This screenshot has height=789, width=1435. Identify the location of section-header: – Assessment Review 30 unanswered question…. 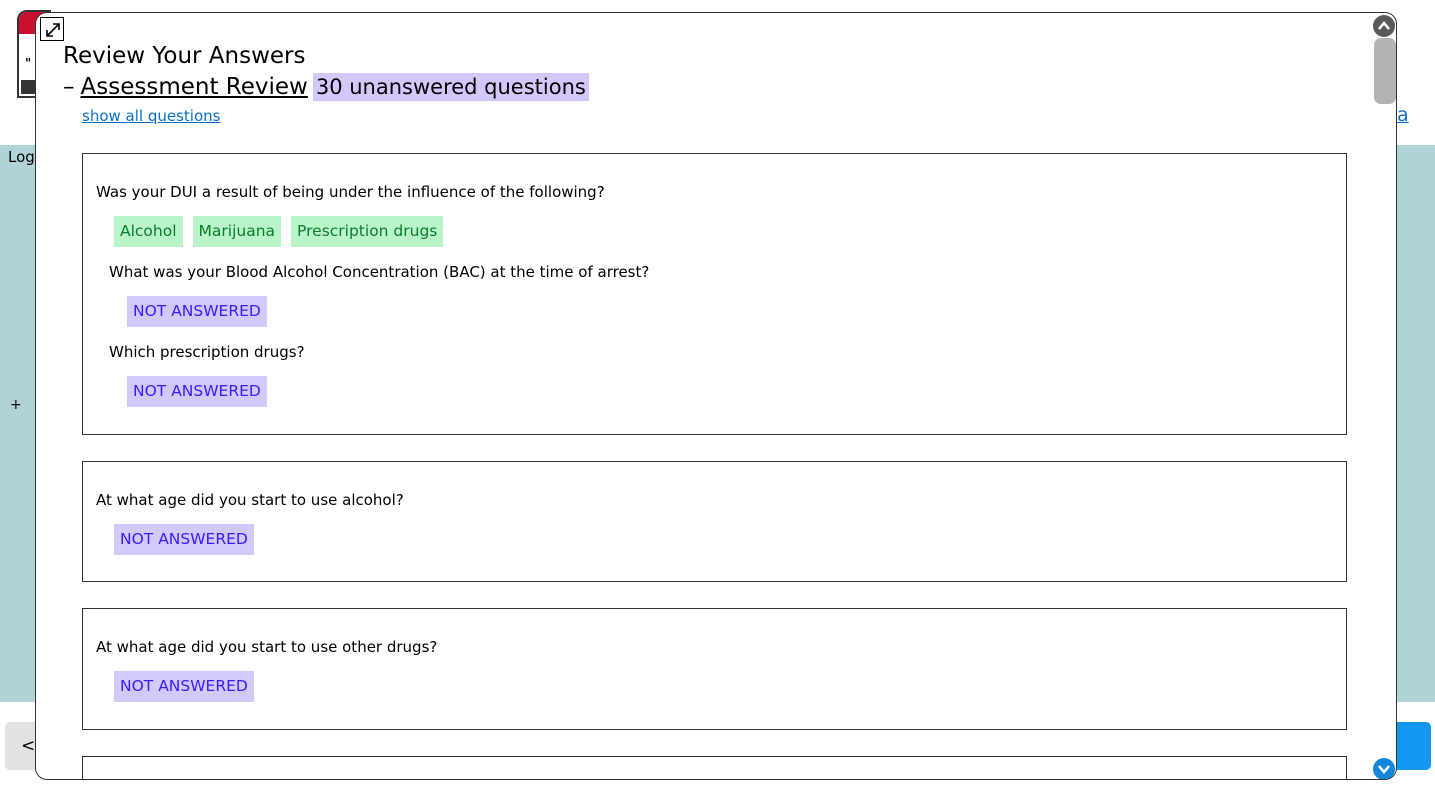
(326, 87).